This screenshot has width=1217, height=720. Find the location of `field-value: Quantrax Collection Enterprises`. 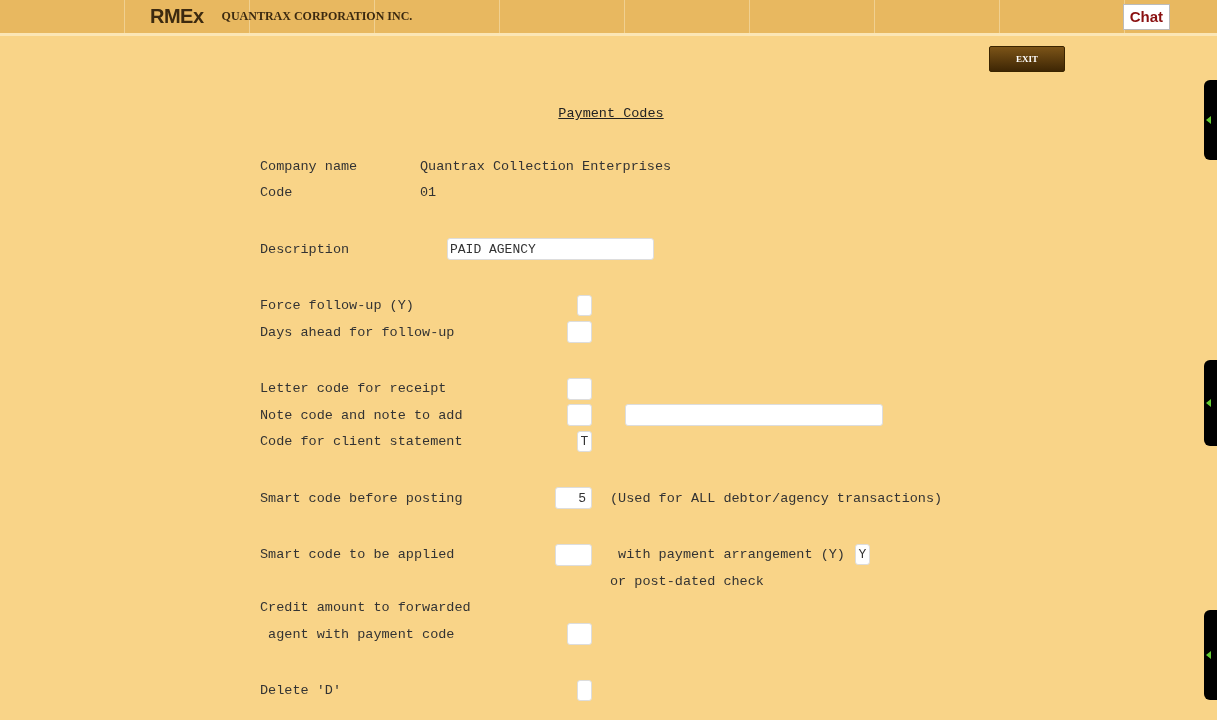

field-value: Quantrax Collection Enterprises is located at coordinates (546, 166).